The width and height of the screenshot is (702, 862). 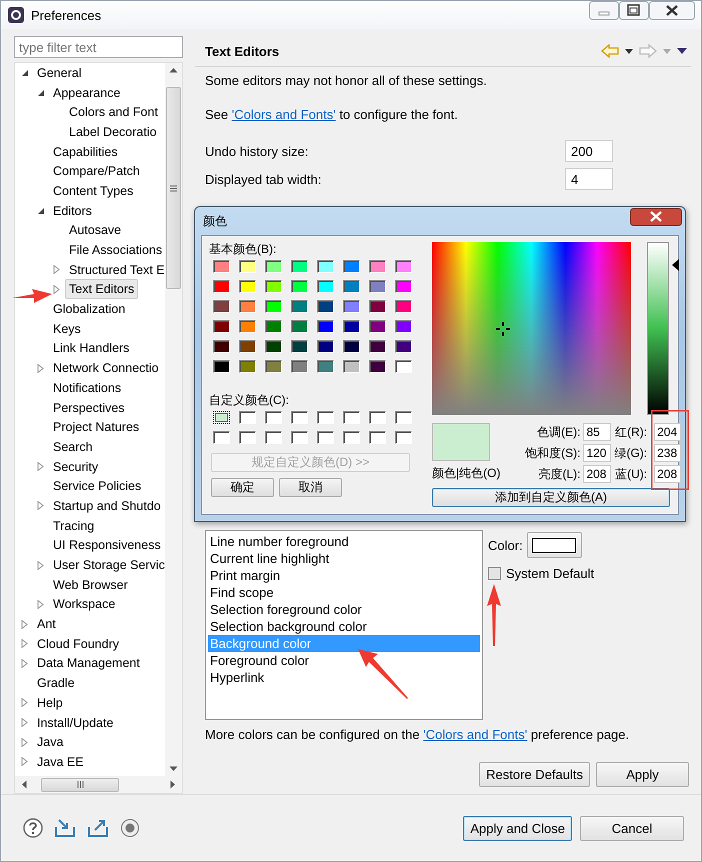 What do you see at coordinates (107, 565) in the screenshot?
I see `tree-item: User Storage Servic` at bounding box center [107, 565].